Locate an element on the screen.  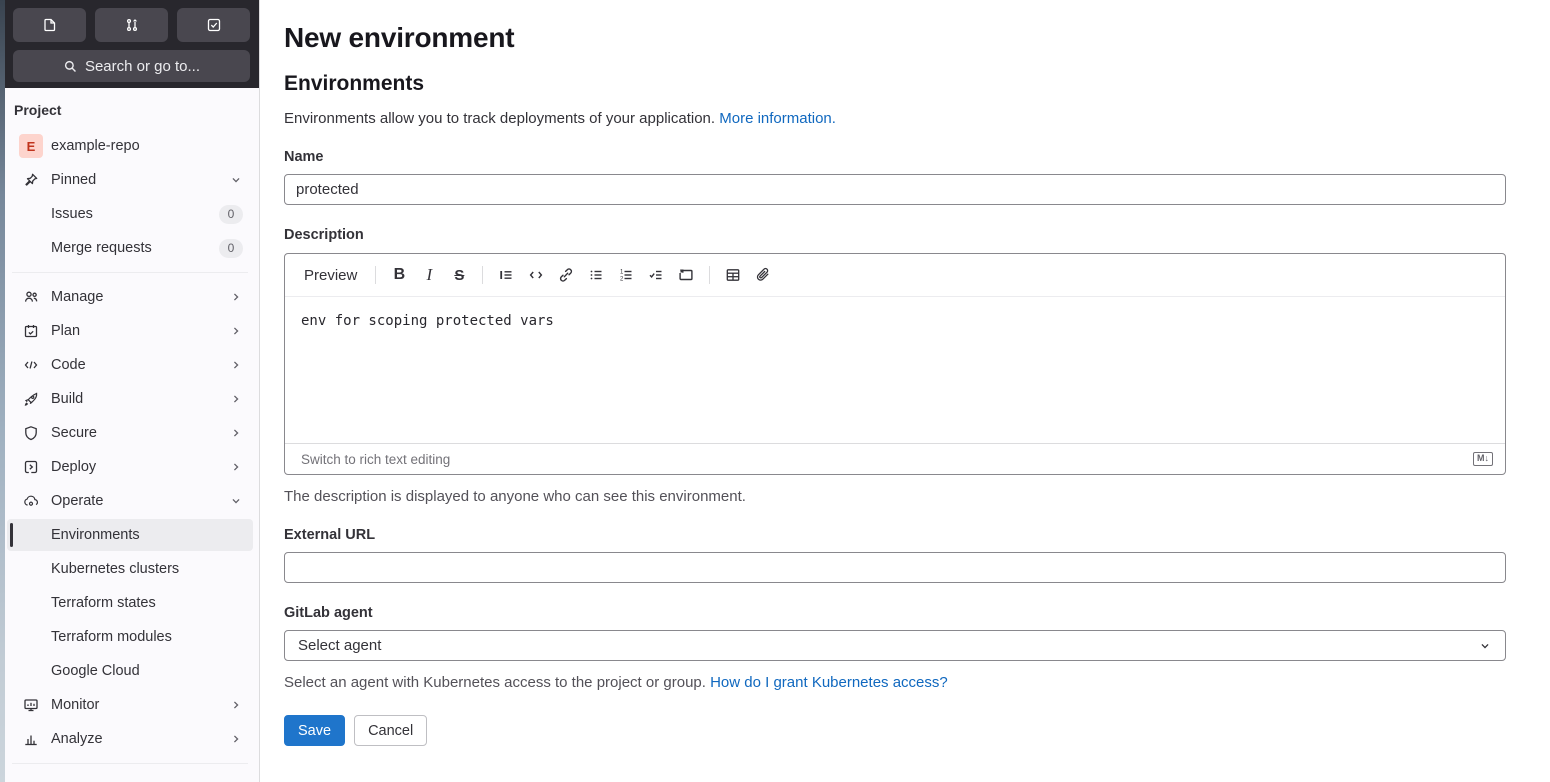
sidebar-item-analyze: Analyze is located at coordinates (130, 739).